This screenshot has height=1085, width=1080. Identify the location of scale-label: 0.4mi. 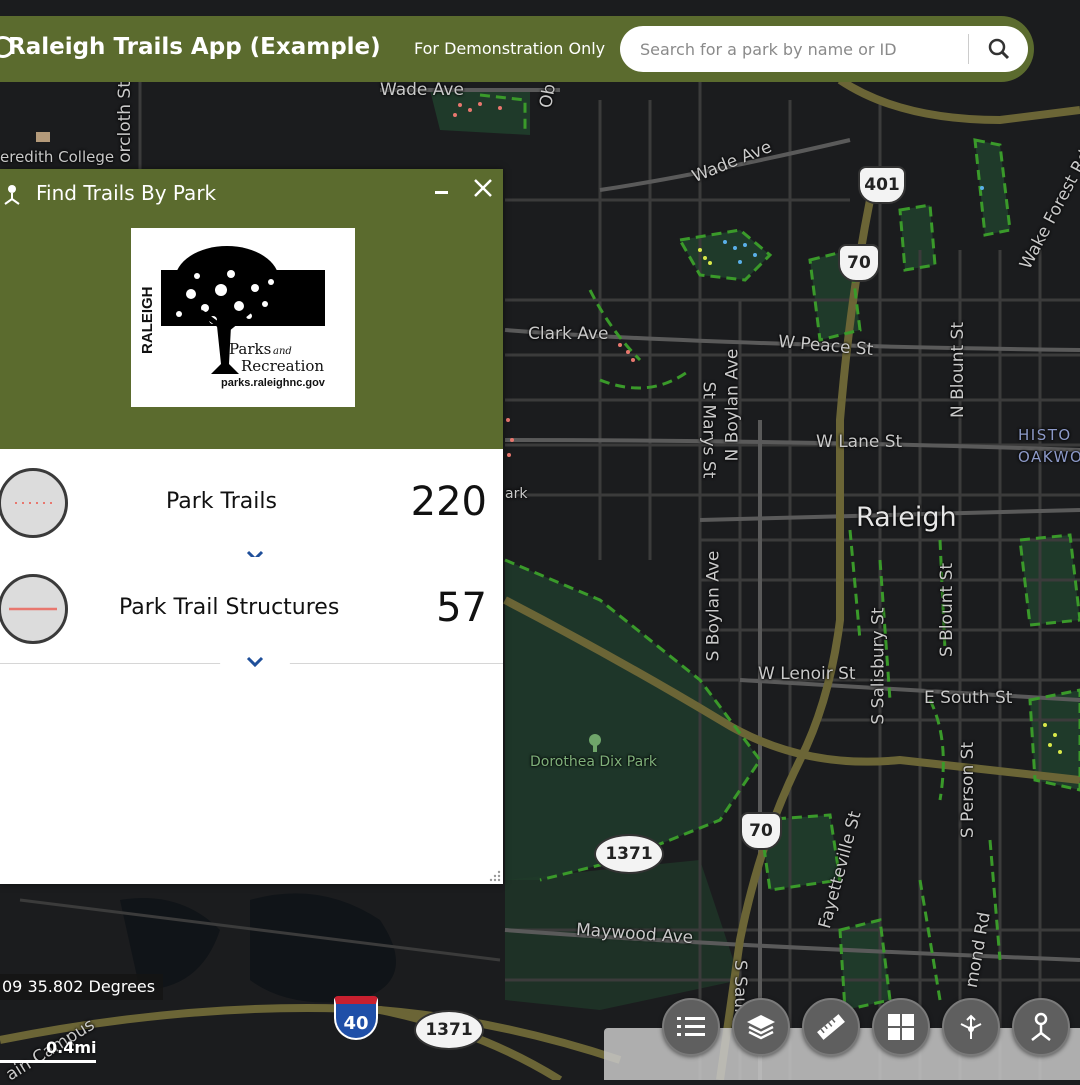
(71, 1047).